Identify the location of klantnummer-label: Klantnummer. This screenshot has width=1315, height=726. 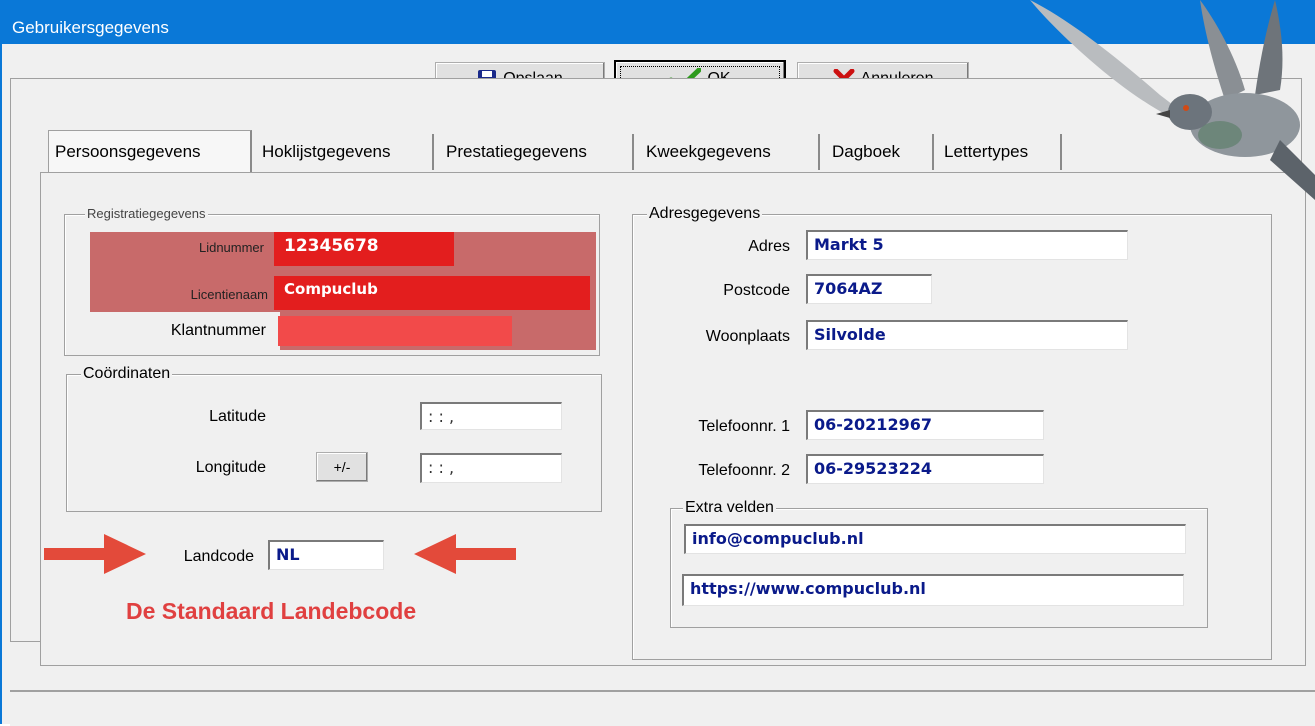
(218, 330).